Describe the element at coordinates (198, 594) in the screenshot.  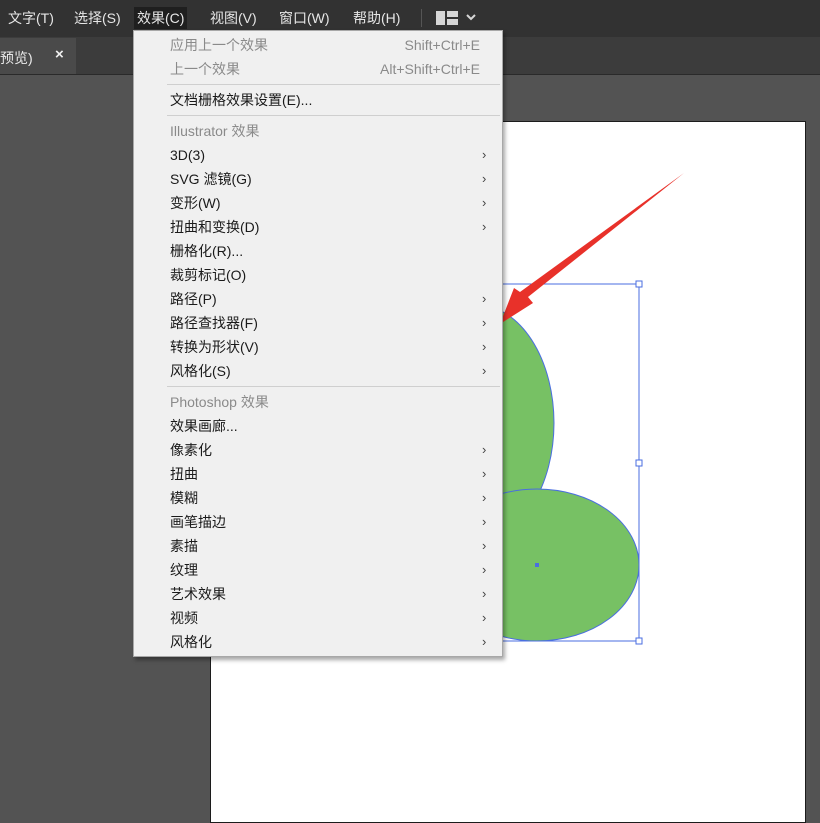
I see `menu-item-label: 艺术效果` at that location.